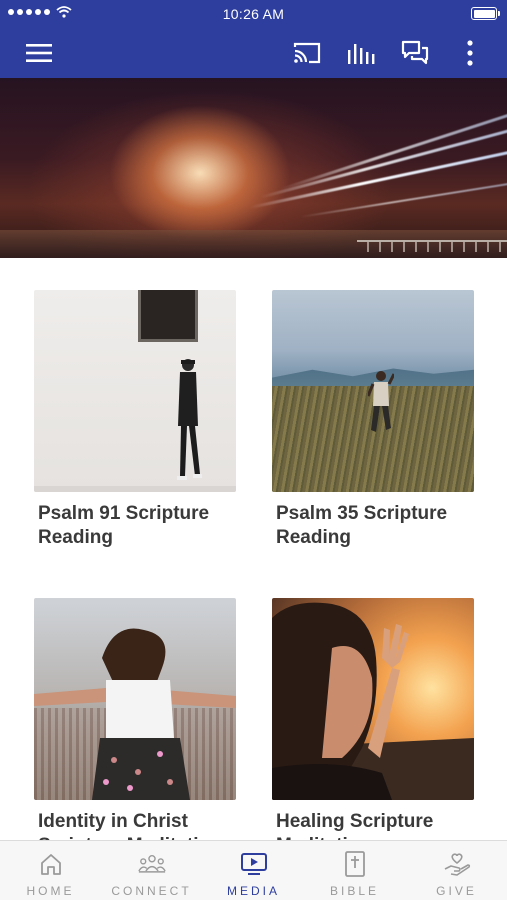 The height and width of the screenshot is (900, 507). I want to click on more-vertical-icon, so click(470, 53).